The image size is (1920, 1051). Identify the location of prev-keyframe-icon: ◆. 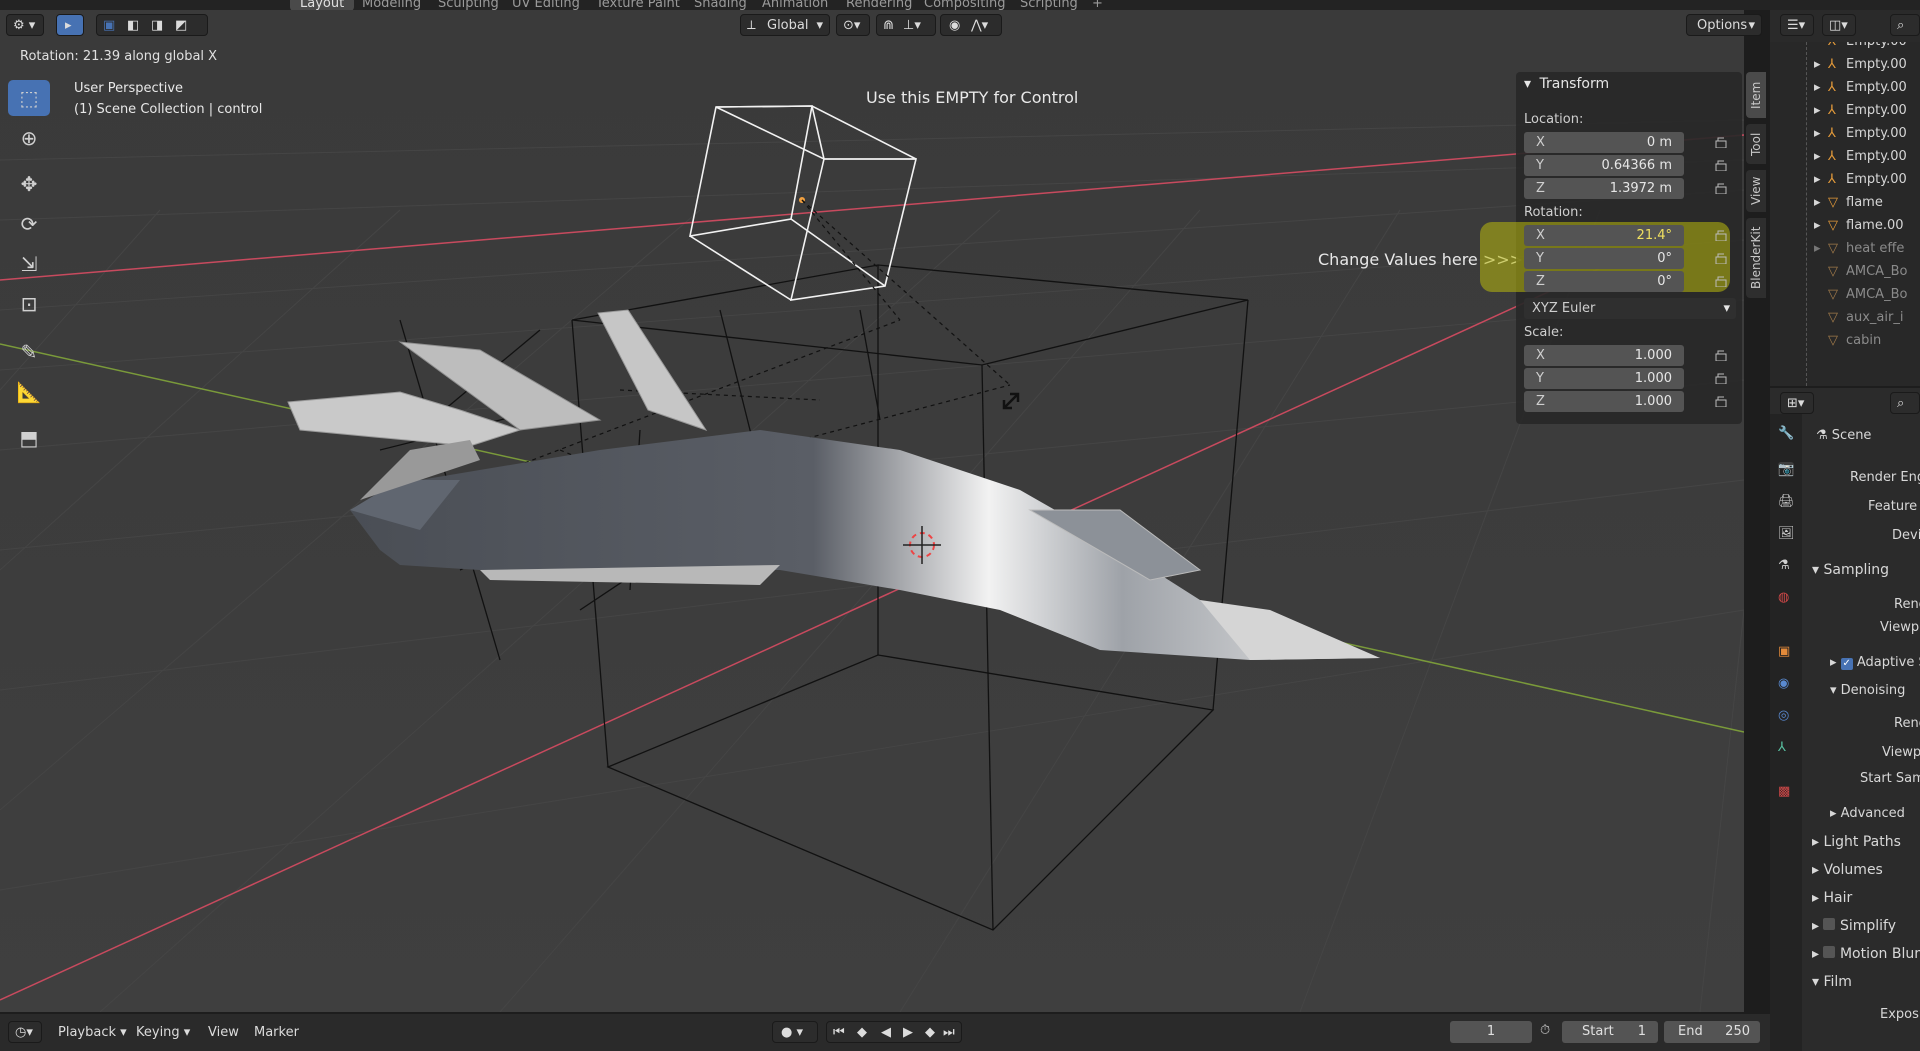
(862, 1033).